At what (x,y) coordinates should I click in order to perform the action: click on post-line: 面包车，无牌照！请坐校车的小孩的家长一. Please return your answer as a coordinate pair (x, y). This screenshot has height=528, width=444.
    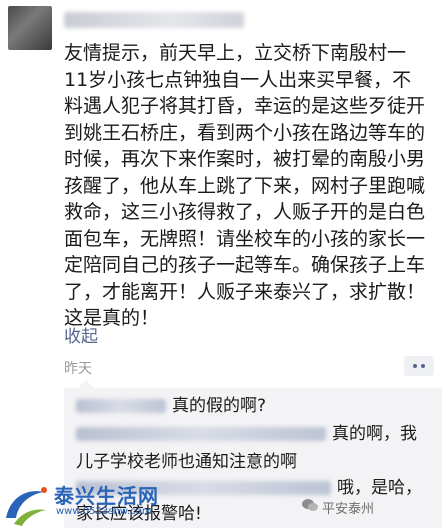
    Looking at the image, I should click on (245, 238).